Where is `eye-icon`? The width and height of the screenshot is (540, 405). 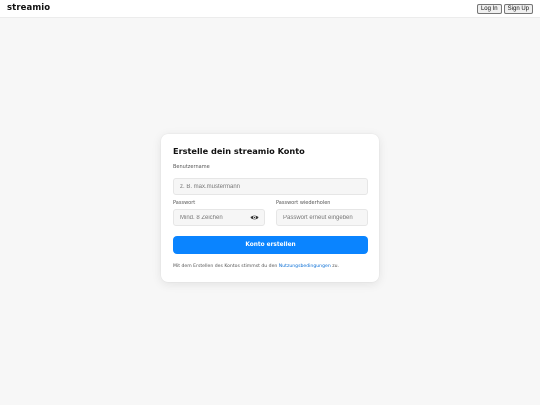
eye-icon is located at coordinates (254, 217).